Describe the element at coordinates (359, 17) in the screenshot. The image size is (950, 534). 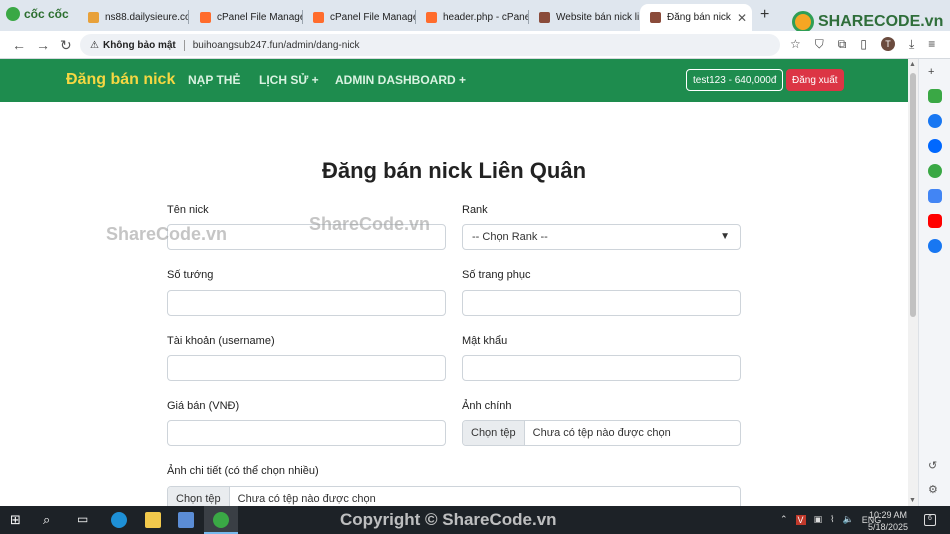
I see `tab-3: cPanel File Manager` at that location.